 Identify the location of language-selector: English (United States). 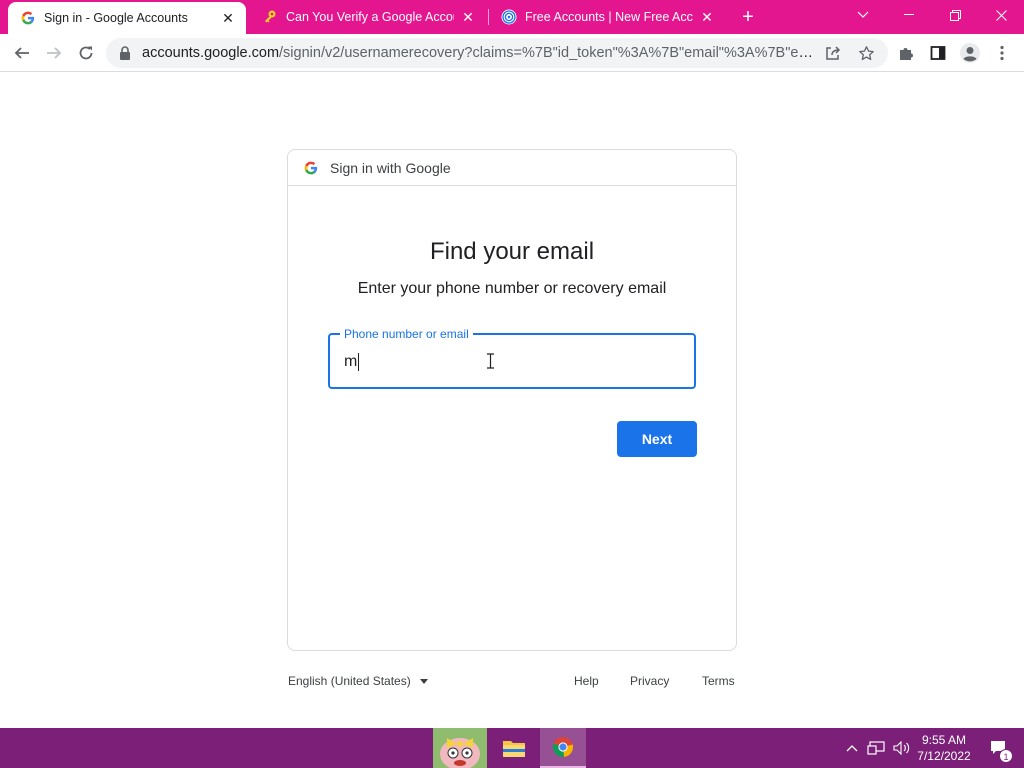
(358, 681).